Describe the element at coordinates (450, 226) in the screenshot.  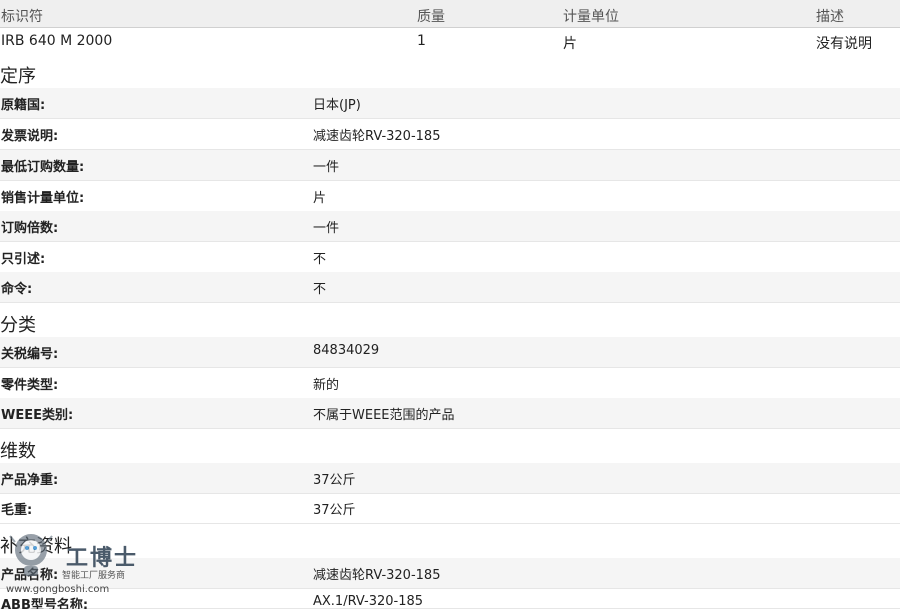
I see `table-row: 订购倍数: 一件` at that location.